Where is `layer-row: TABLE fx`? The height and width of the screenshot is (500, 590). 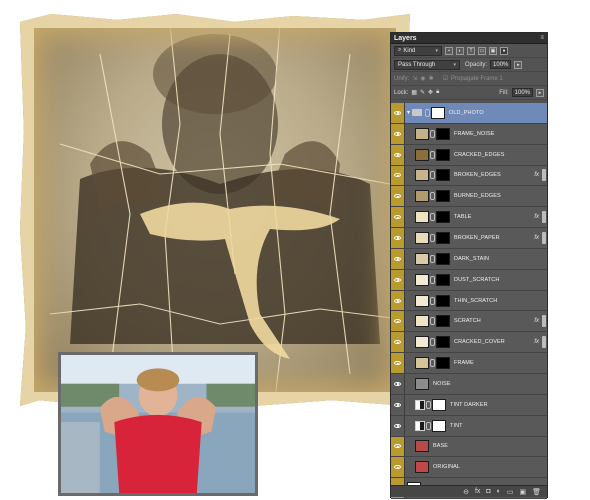
layer-row: TABLE fx is located at coordinates (469, 218).